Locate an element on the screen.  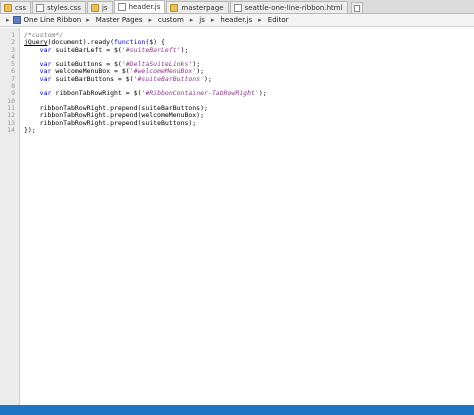
line-number: 1 is located at coordinates (13, 35).